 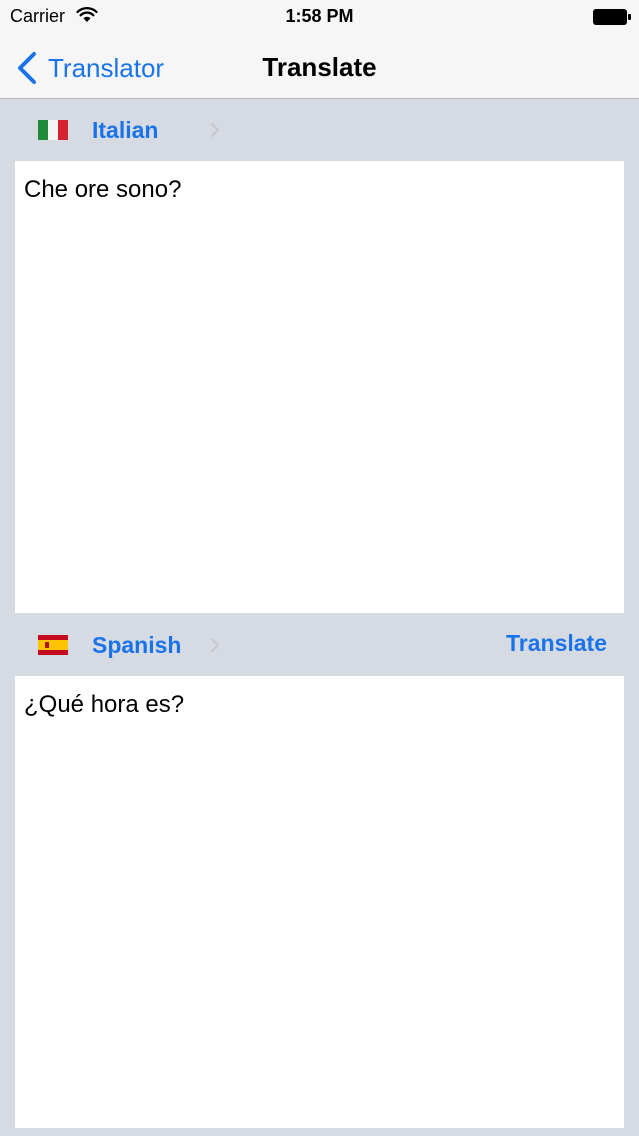 What do you see at coordinates (319, 645) in the screenshot?
I see `target-language-row: Spanish Translate` at bounding box center [319, 645].